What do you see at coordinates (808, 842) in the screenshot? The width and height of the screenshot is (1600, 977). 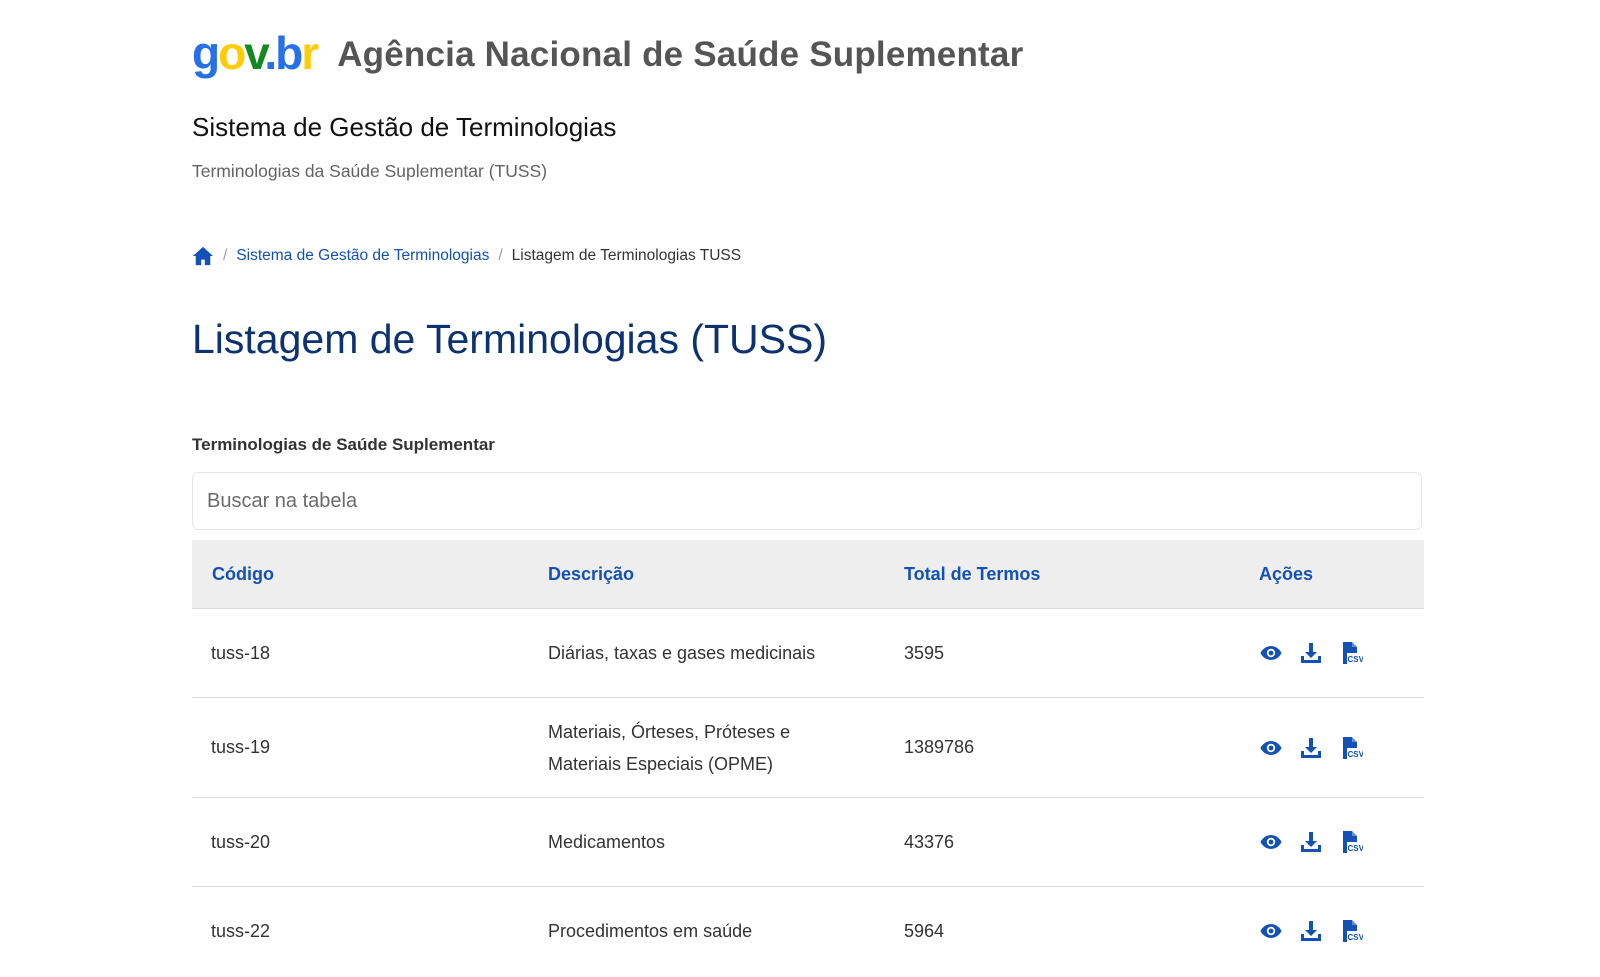 I see `table-row: tuss-20 Medicamentos 43376 CSV` at bounding box center [808, 842].